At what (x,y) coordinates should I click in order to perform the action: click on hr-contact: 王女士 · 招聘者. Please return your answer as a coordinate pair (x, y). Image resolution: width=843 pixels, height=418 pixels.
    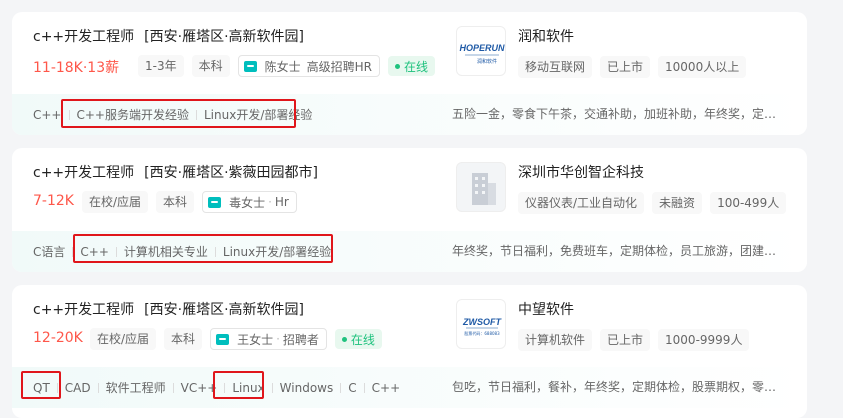
    Looking at the image, I should click on (268, 339).